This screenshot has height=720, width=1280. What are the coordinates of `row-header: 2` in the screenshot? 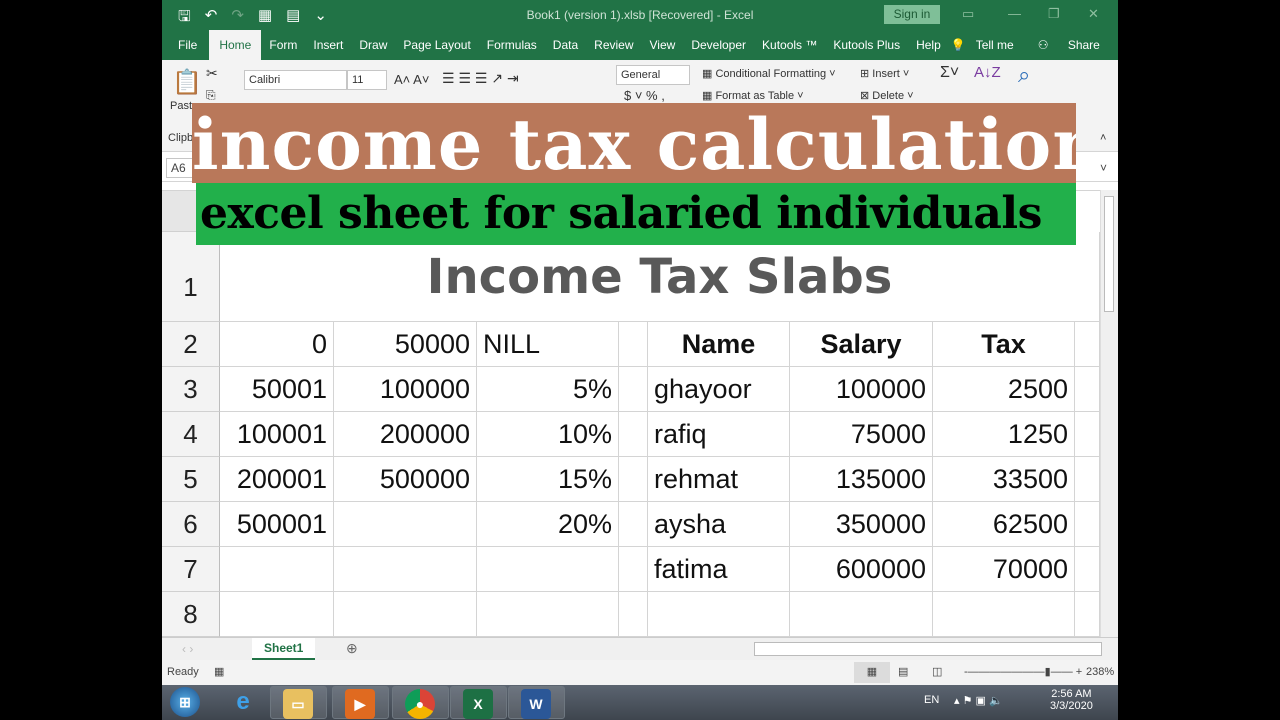 It's located at (191, 344).